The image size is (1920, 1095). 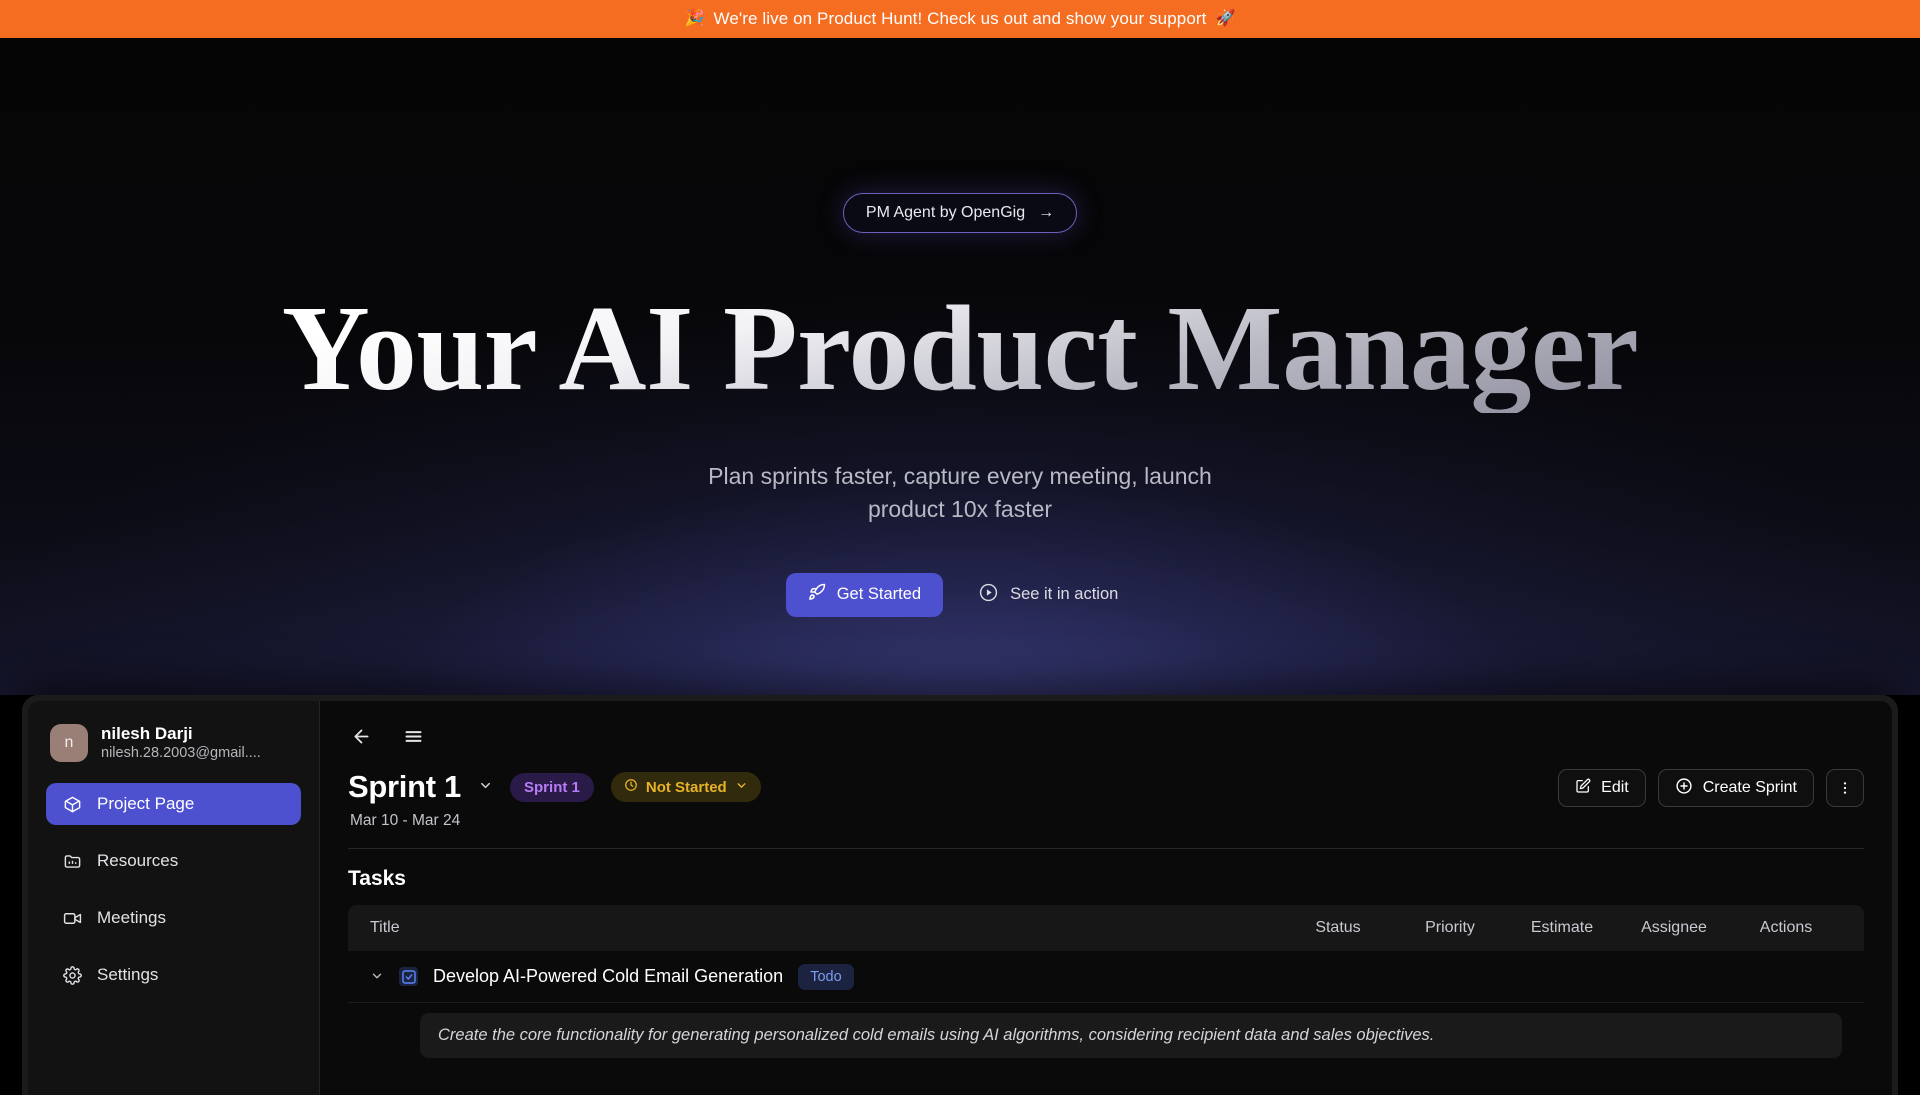 I want to click on sprint-actions: Edit Create Sprint, so click(x=1711, y=788).